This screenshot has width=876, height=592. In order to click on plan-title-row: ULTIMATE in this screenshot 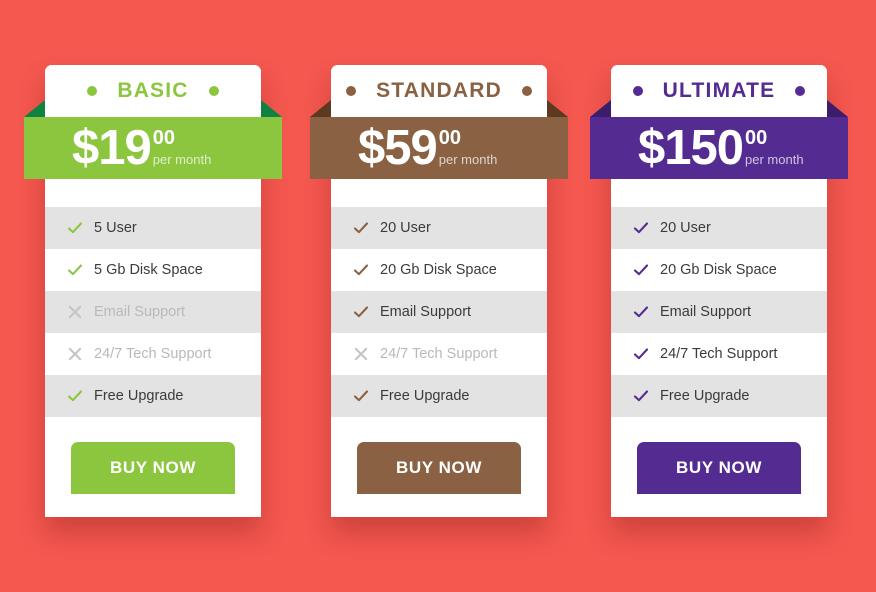, I will do `click(719, 91)`.